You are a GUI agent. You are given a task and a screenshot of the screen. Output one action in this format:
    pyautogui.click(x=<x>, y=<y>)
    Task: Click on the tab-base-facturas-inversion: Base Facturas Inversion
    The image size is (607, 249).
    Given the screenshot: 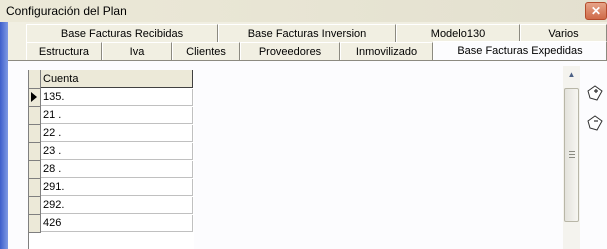 What is the action you would take?
    pyautogui.click(x=307, y=33)
    